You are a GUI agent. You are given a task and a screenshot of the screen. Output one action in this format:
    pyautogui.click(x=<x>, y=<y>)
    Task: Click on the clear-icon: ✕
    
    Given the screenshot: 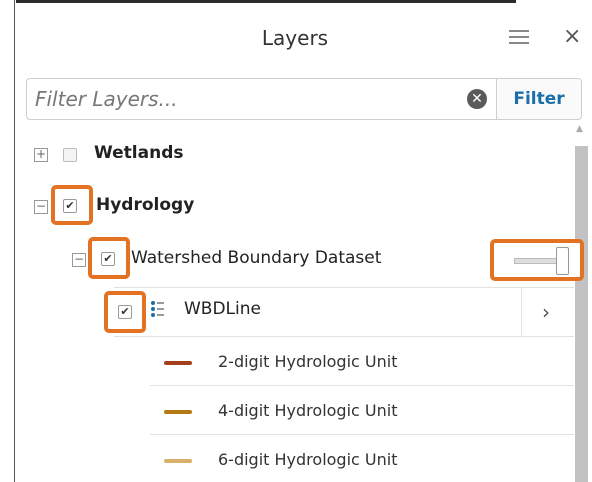 What is the action you would take?
    pyautogui.click(x=477, y=99)
    